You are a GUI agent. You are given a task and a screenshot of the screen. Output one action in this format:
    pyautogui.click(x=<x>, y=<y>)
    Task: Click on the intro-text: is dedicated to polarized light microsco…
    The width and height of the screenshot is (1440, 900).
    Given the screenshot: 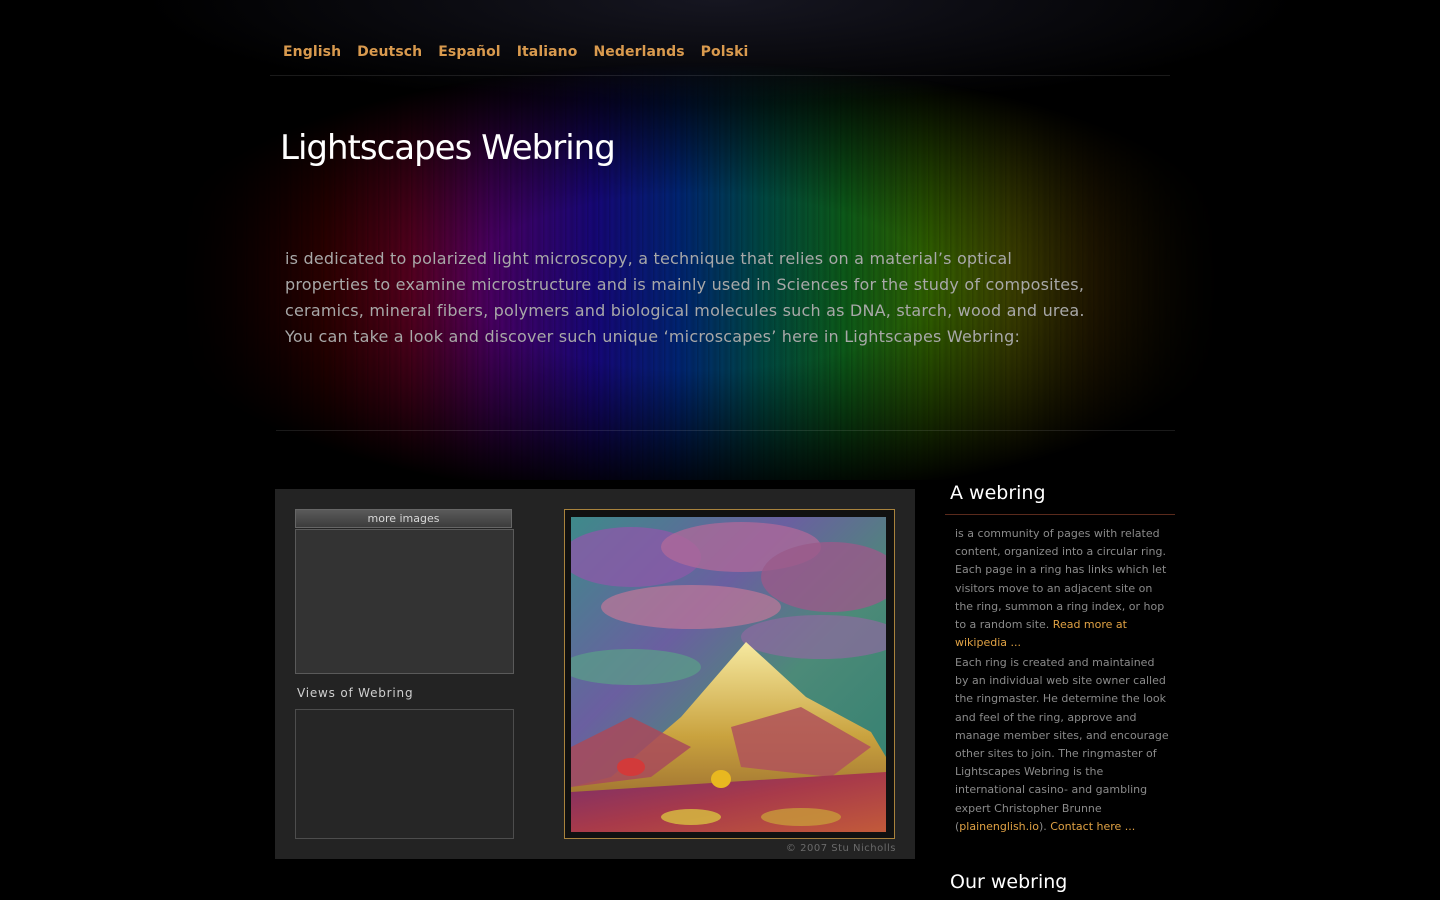 What is the action you would take?
    pyautogui.click(x=685, y=297)
    